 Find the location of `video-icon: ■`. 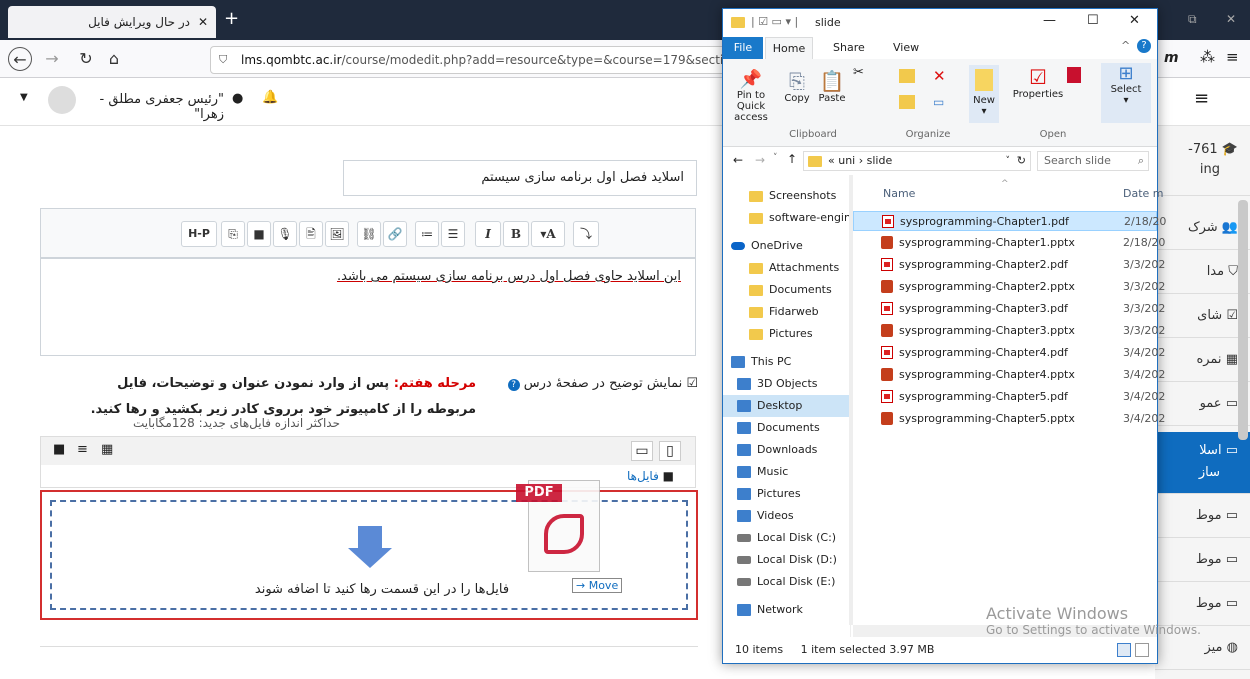

video-icon: ■ is located at coordinates (259, 234).